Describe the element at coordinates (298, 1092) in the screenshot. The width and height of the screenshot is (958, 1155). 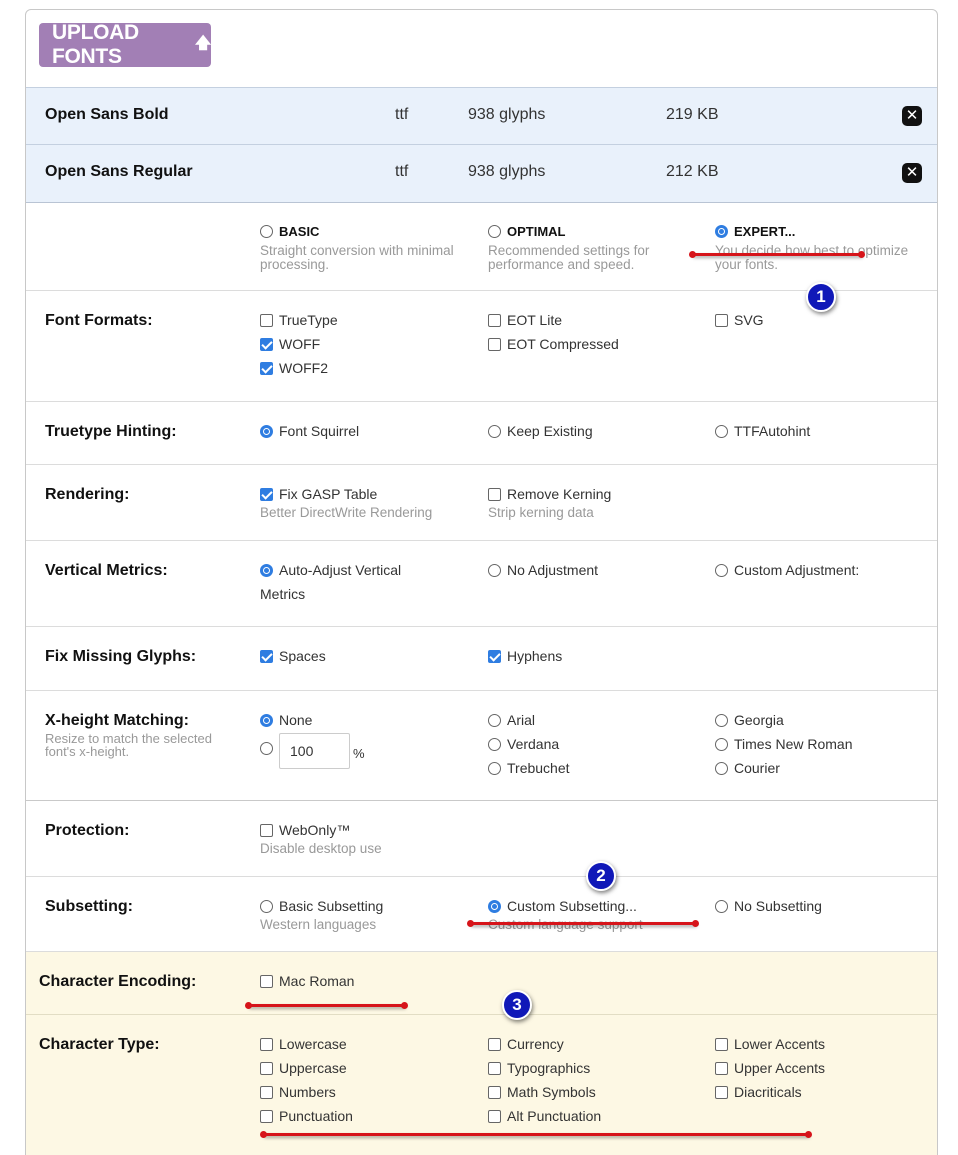
I see `char-numbers: Numbers` at that location.